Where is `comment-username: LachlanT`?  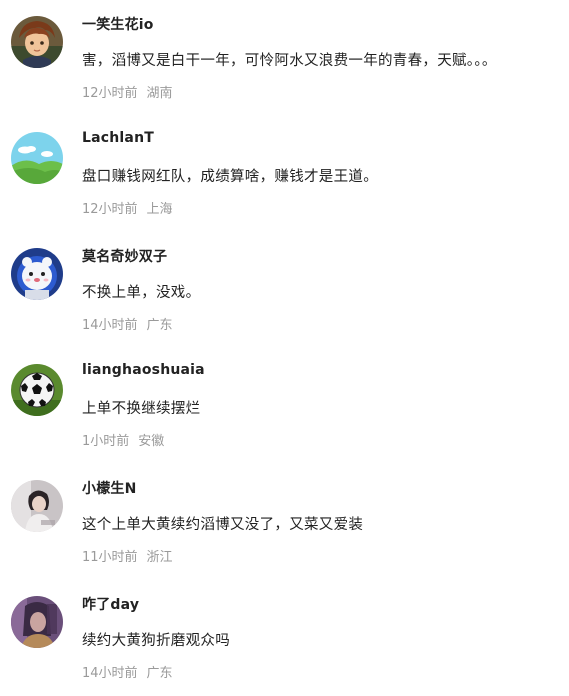 comment-username: LachlanT is located at coordinates (118, 138).